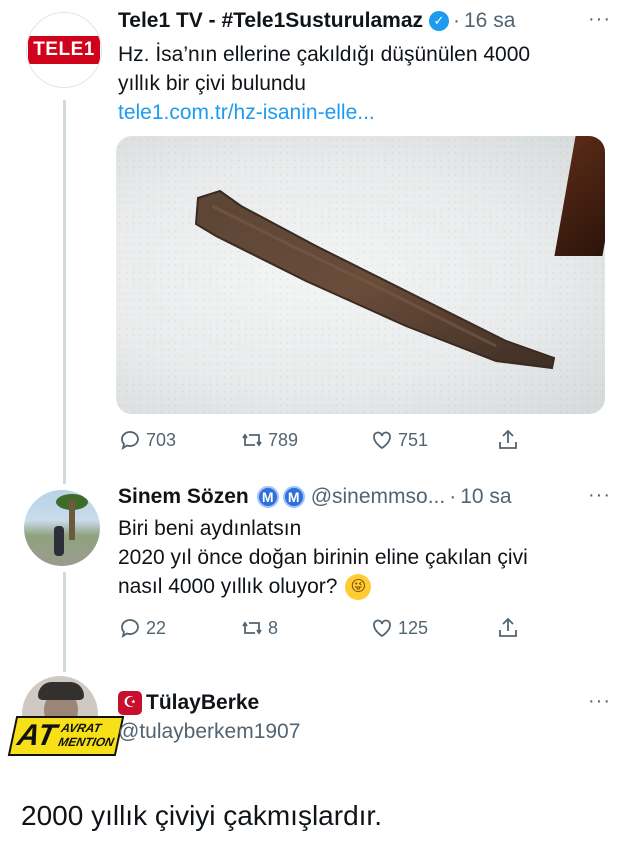 The width and height of the screenshot is (635, 853). What do you see at coordinates (273, 627) in the screenshot?
I see `retweet-count: 8` at bounding box center [273, 627].